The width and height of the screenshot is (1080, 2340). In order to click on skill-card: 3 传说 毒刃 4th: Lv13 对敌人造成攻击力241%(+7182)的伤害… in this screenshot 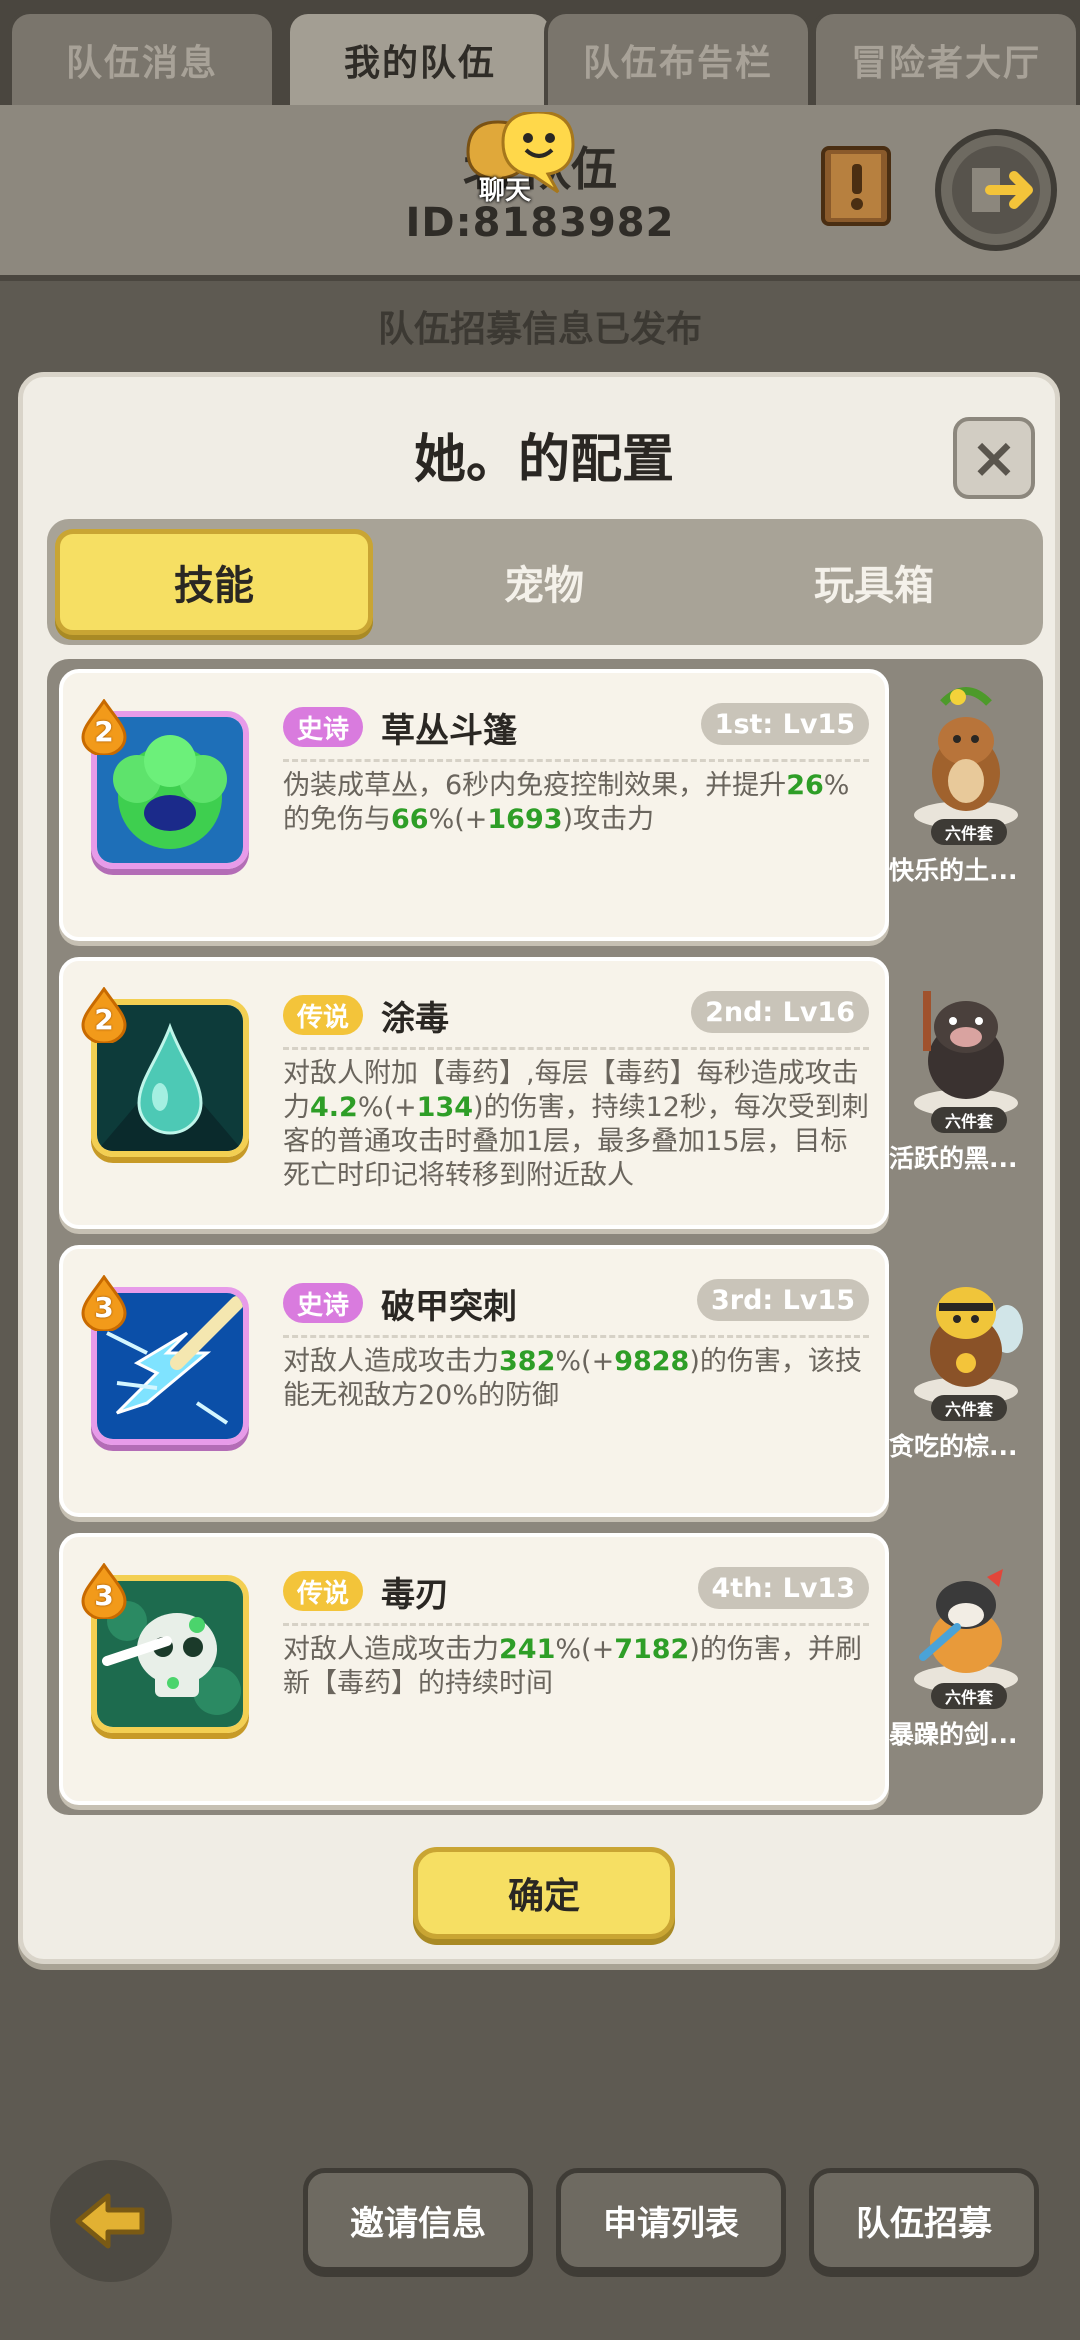, I will do `click(474, 1669)`.